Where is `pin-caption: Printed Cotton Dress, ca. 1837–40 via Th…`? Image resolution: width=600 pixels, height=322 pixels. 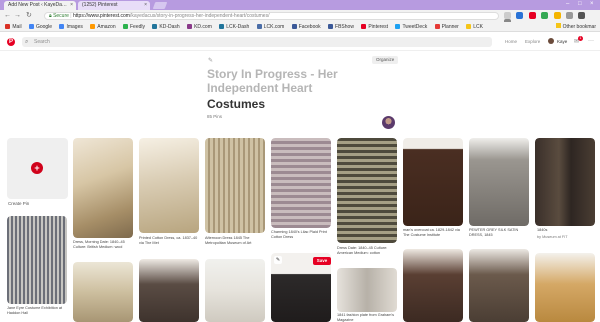
pin-caption: Printed Cotton Dress, ca. 1837–40 via Th… is located at coordinates (168, 240).